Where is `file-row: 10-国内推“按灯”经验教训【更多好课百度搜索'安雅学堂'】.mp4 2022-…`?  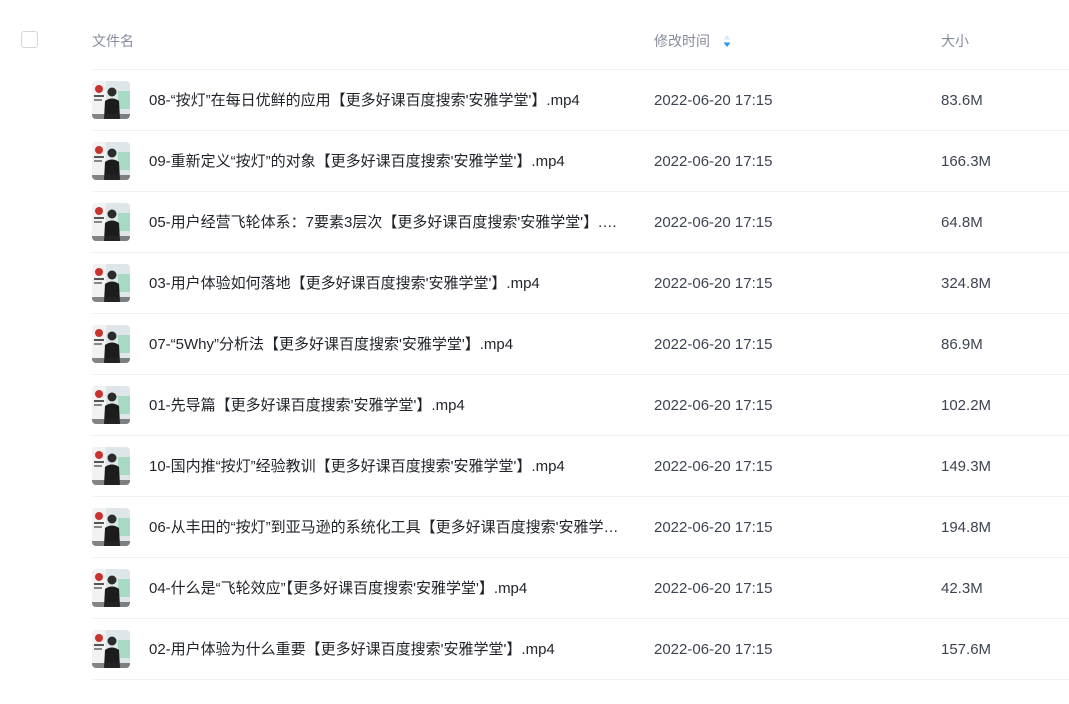 file-row: 10-国内推“按灯”经验教训【更多好课百度搜索'安雅学堂'】.mp4 2022-… is located at coordinates (534, 466).